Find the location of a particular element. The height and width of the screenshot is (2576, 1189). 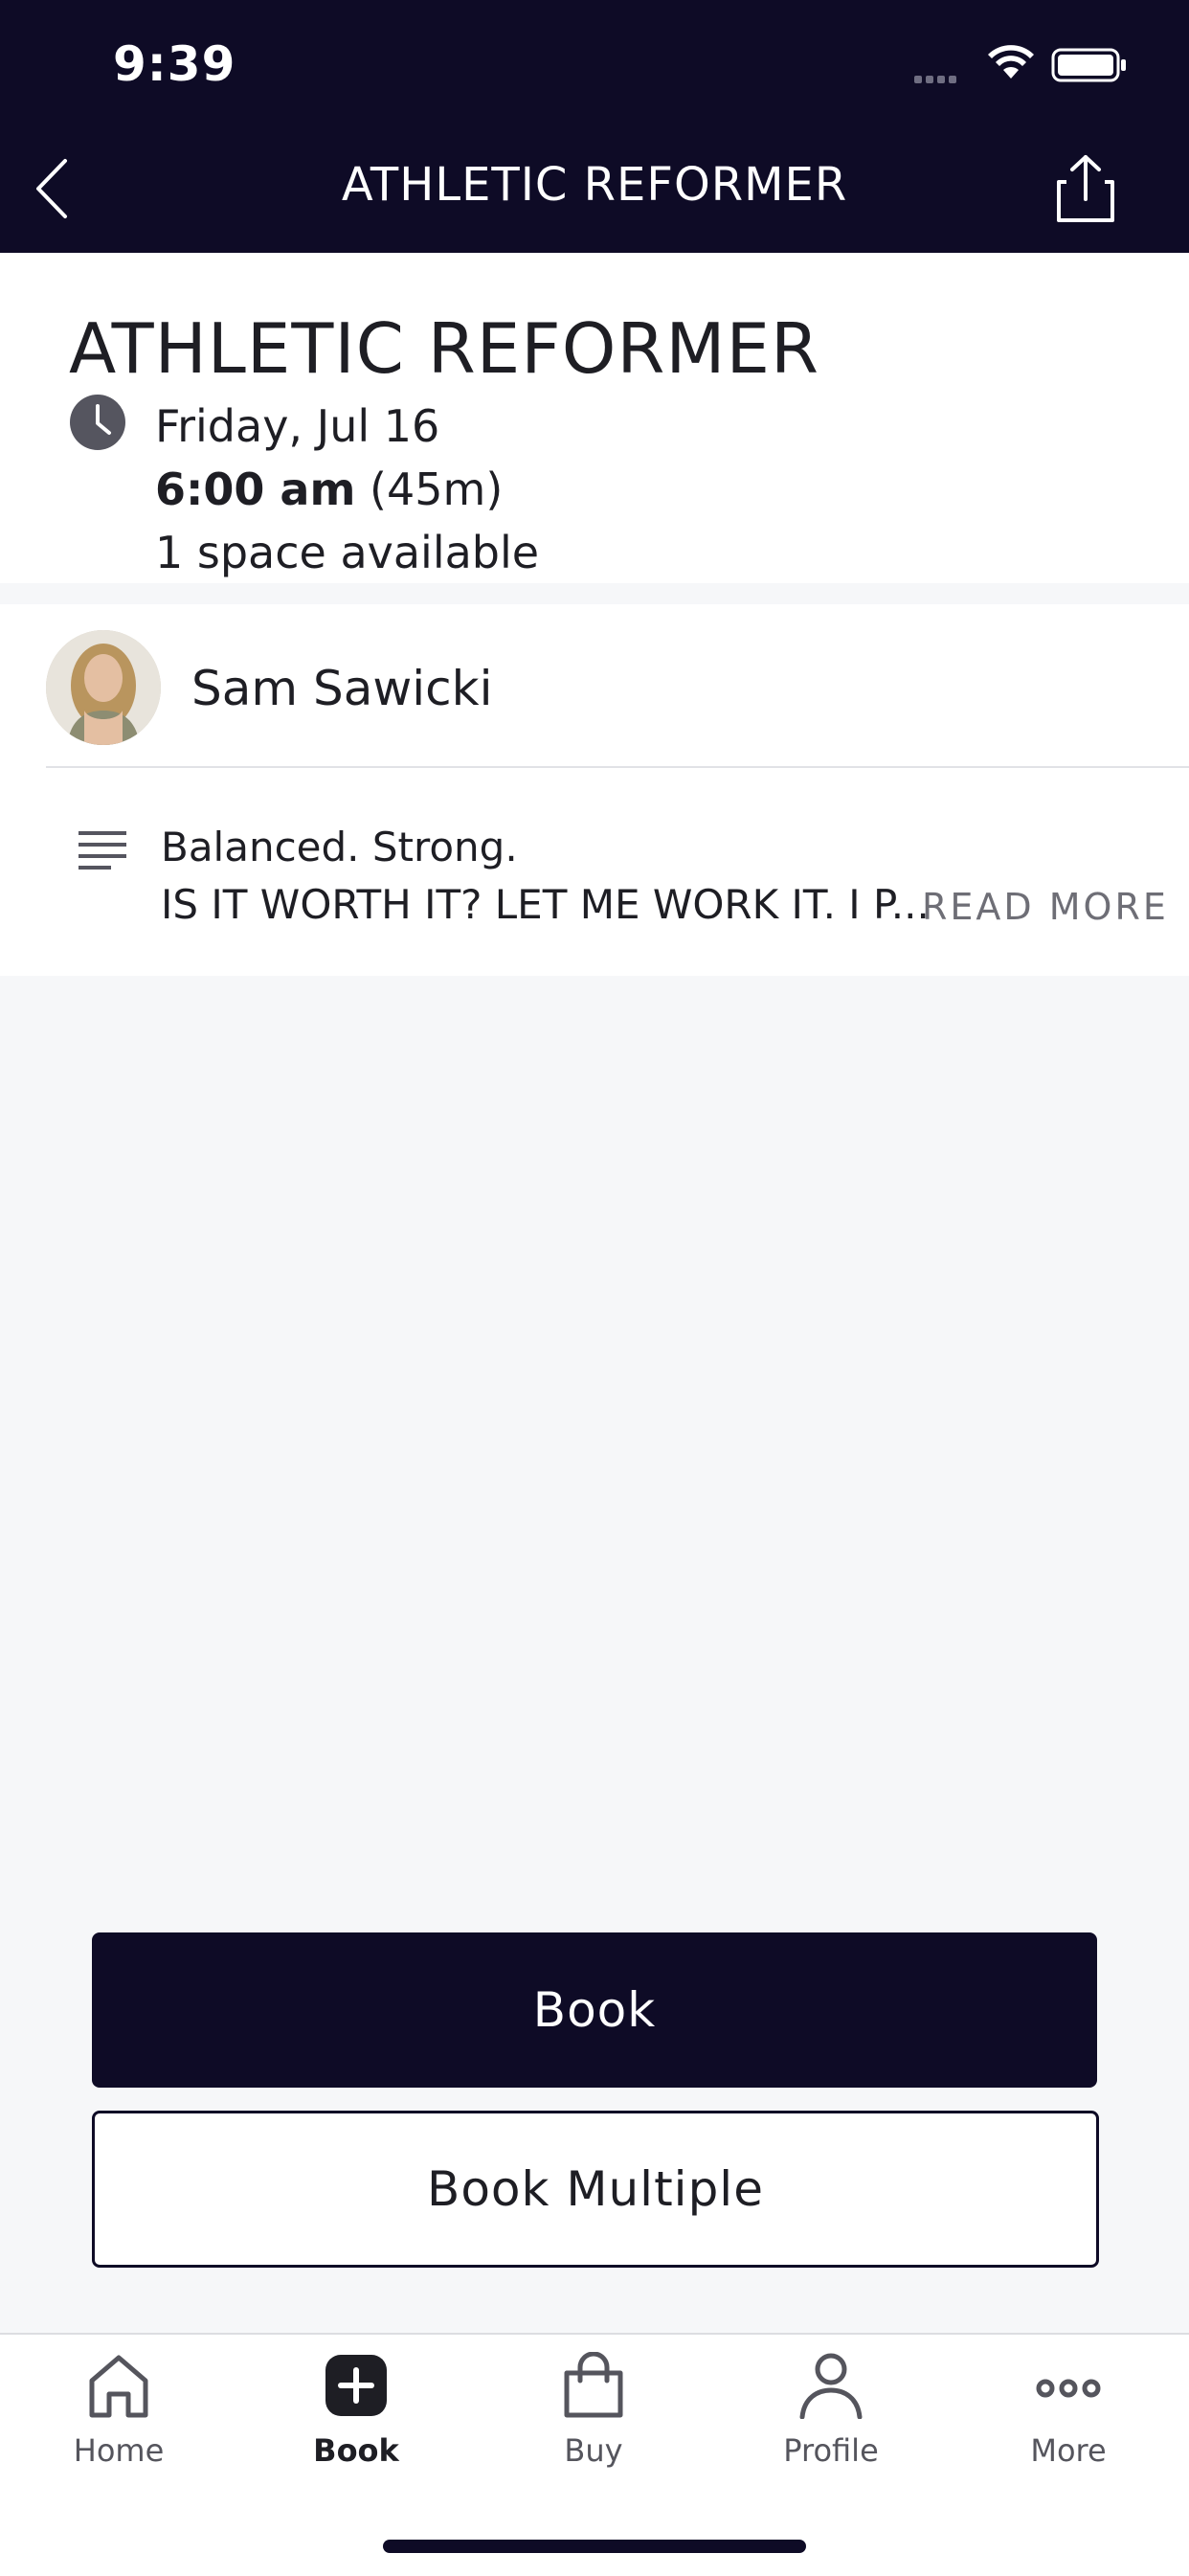

tab-buy: Buy is located at coordinates (593, 2414).